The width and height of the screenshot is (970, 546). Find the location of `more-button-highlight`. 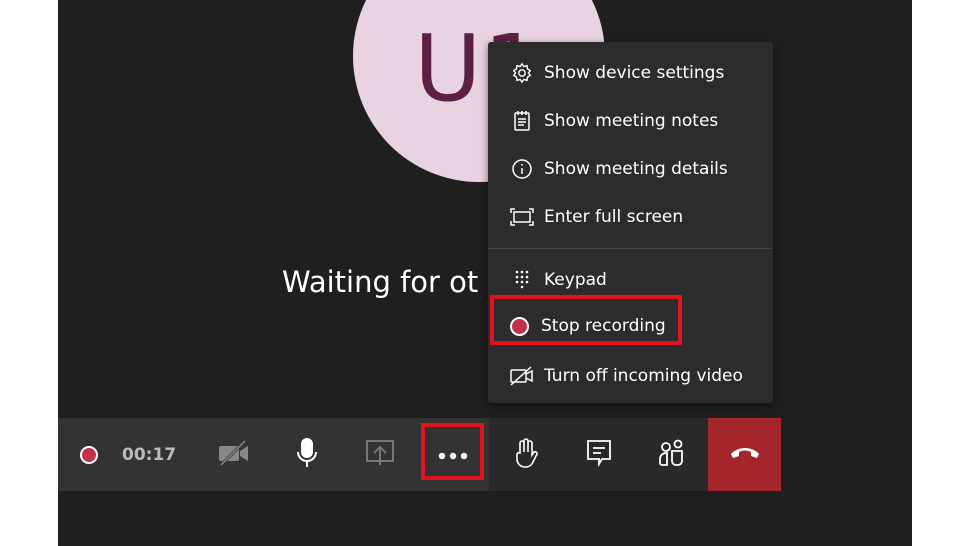

more-button-highlight is located at coordinates (452, 451).